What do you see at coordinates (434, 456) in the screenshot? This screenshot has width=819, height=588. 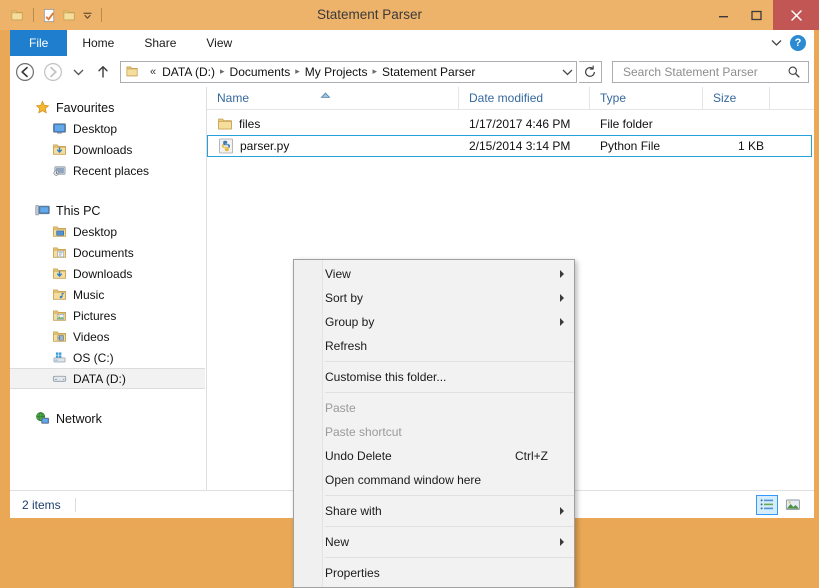 I see `menu-item-undo-delete: Undo Delete Ctrl+Z` at bounding box center [434, 456].